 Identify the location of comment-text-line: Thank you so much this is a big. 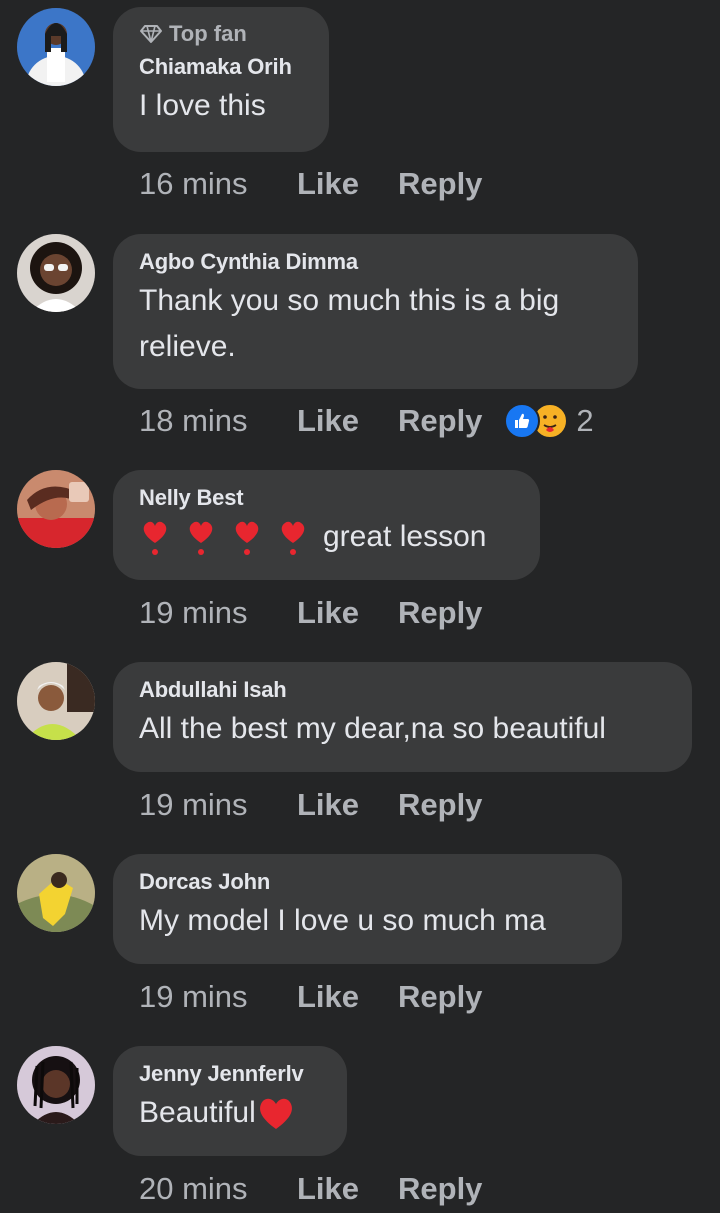
(349, 300).